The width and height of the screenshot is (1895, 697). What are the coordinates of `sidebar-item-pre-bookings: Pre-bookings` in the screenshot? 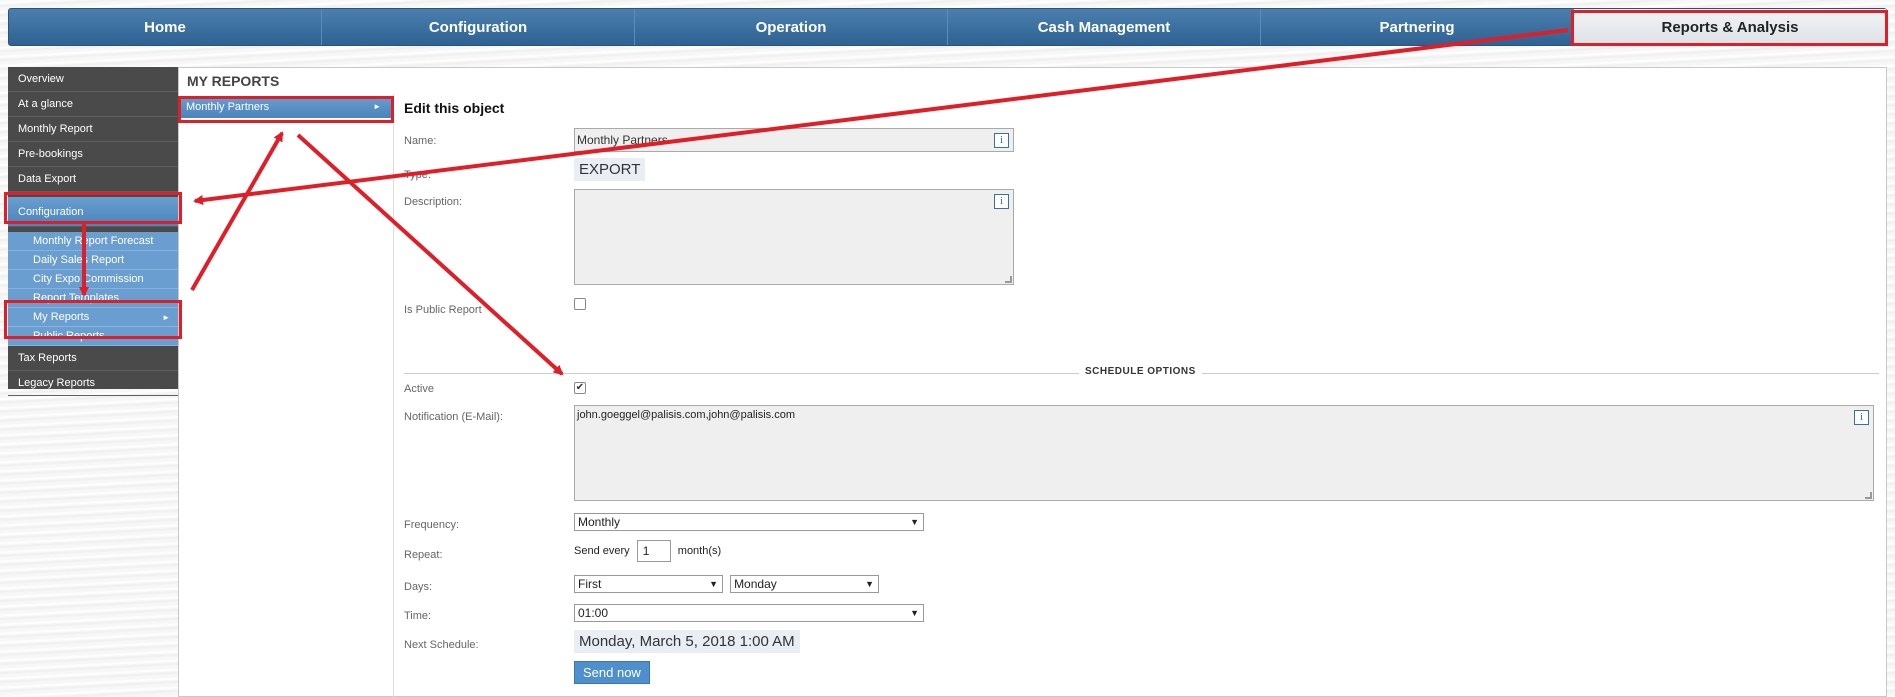 It's located at (93, 154).